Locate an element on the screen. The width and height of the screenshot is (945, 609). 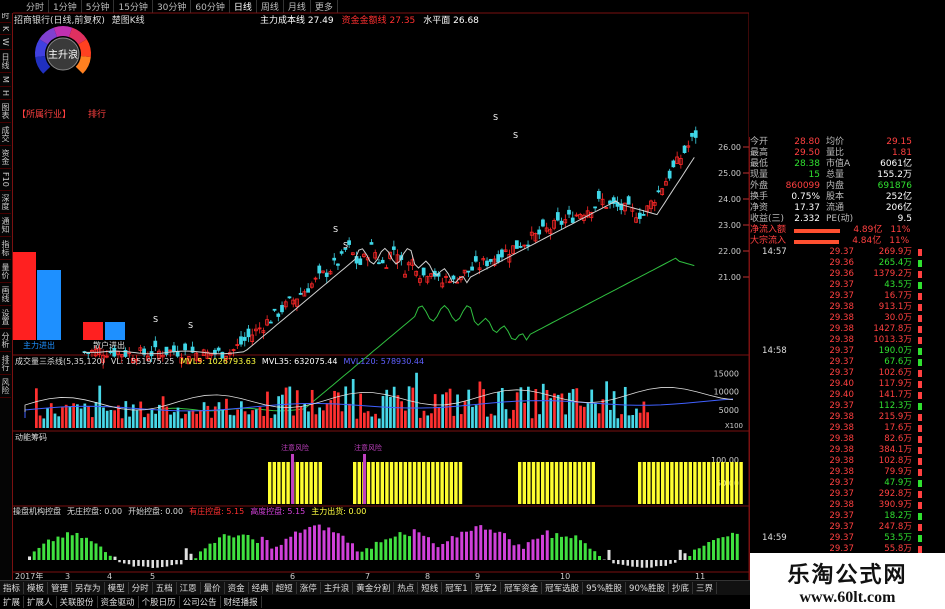
left-tab-13: 量价 is located at coordinates (5, 271).